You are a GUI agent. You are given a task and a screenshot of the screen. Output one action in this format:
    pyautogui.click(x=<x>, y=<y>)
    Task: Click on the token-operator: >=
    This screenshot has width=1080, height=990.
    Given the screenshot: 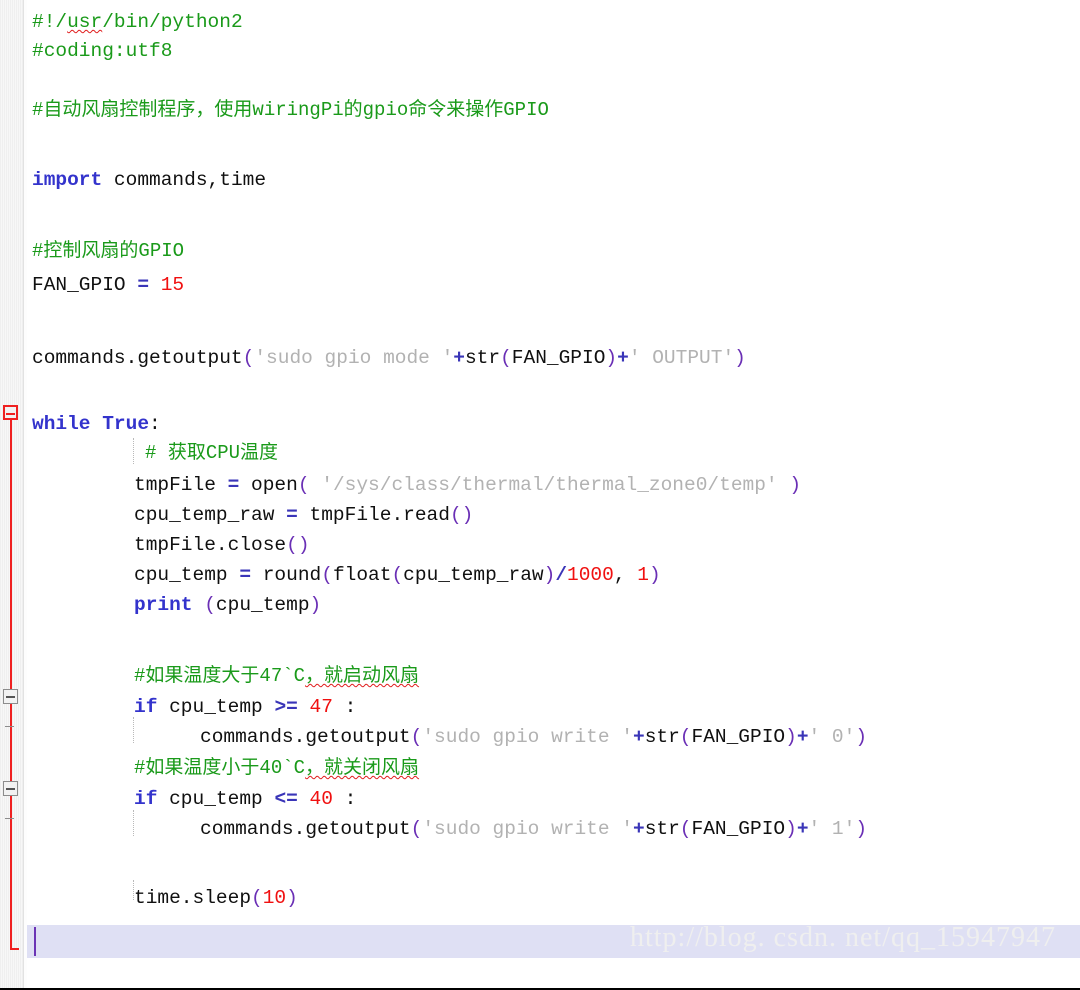 What is the action you would take?
    pyautogui.click(x=286, y=707)
    